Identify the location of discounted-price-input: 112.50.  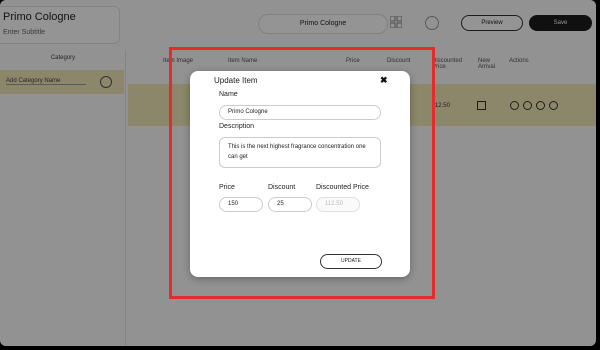
(338, 204).